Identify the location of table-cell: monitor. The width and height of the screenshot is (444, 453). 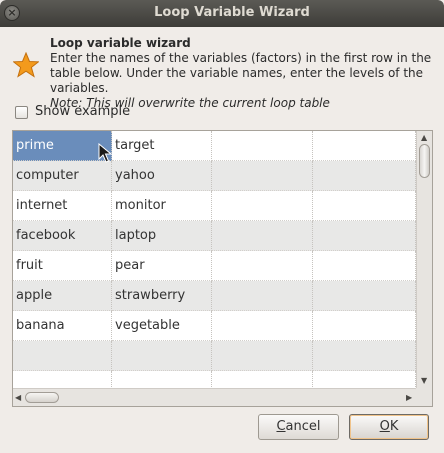
(162, 206).